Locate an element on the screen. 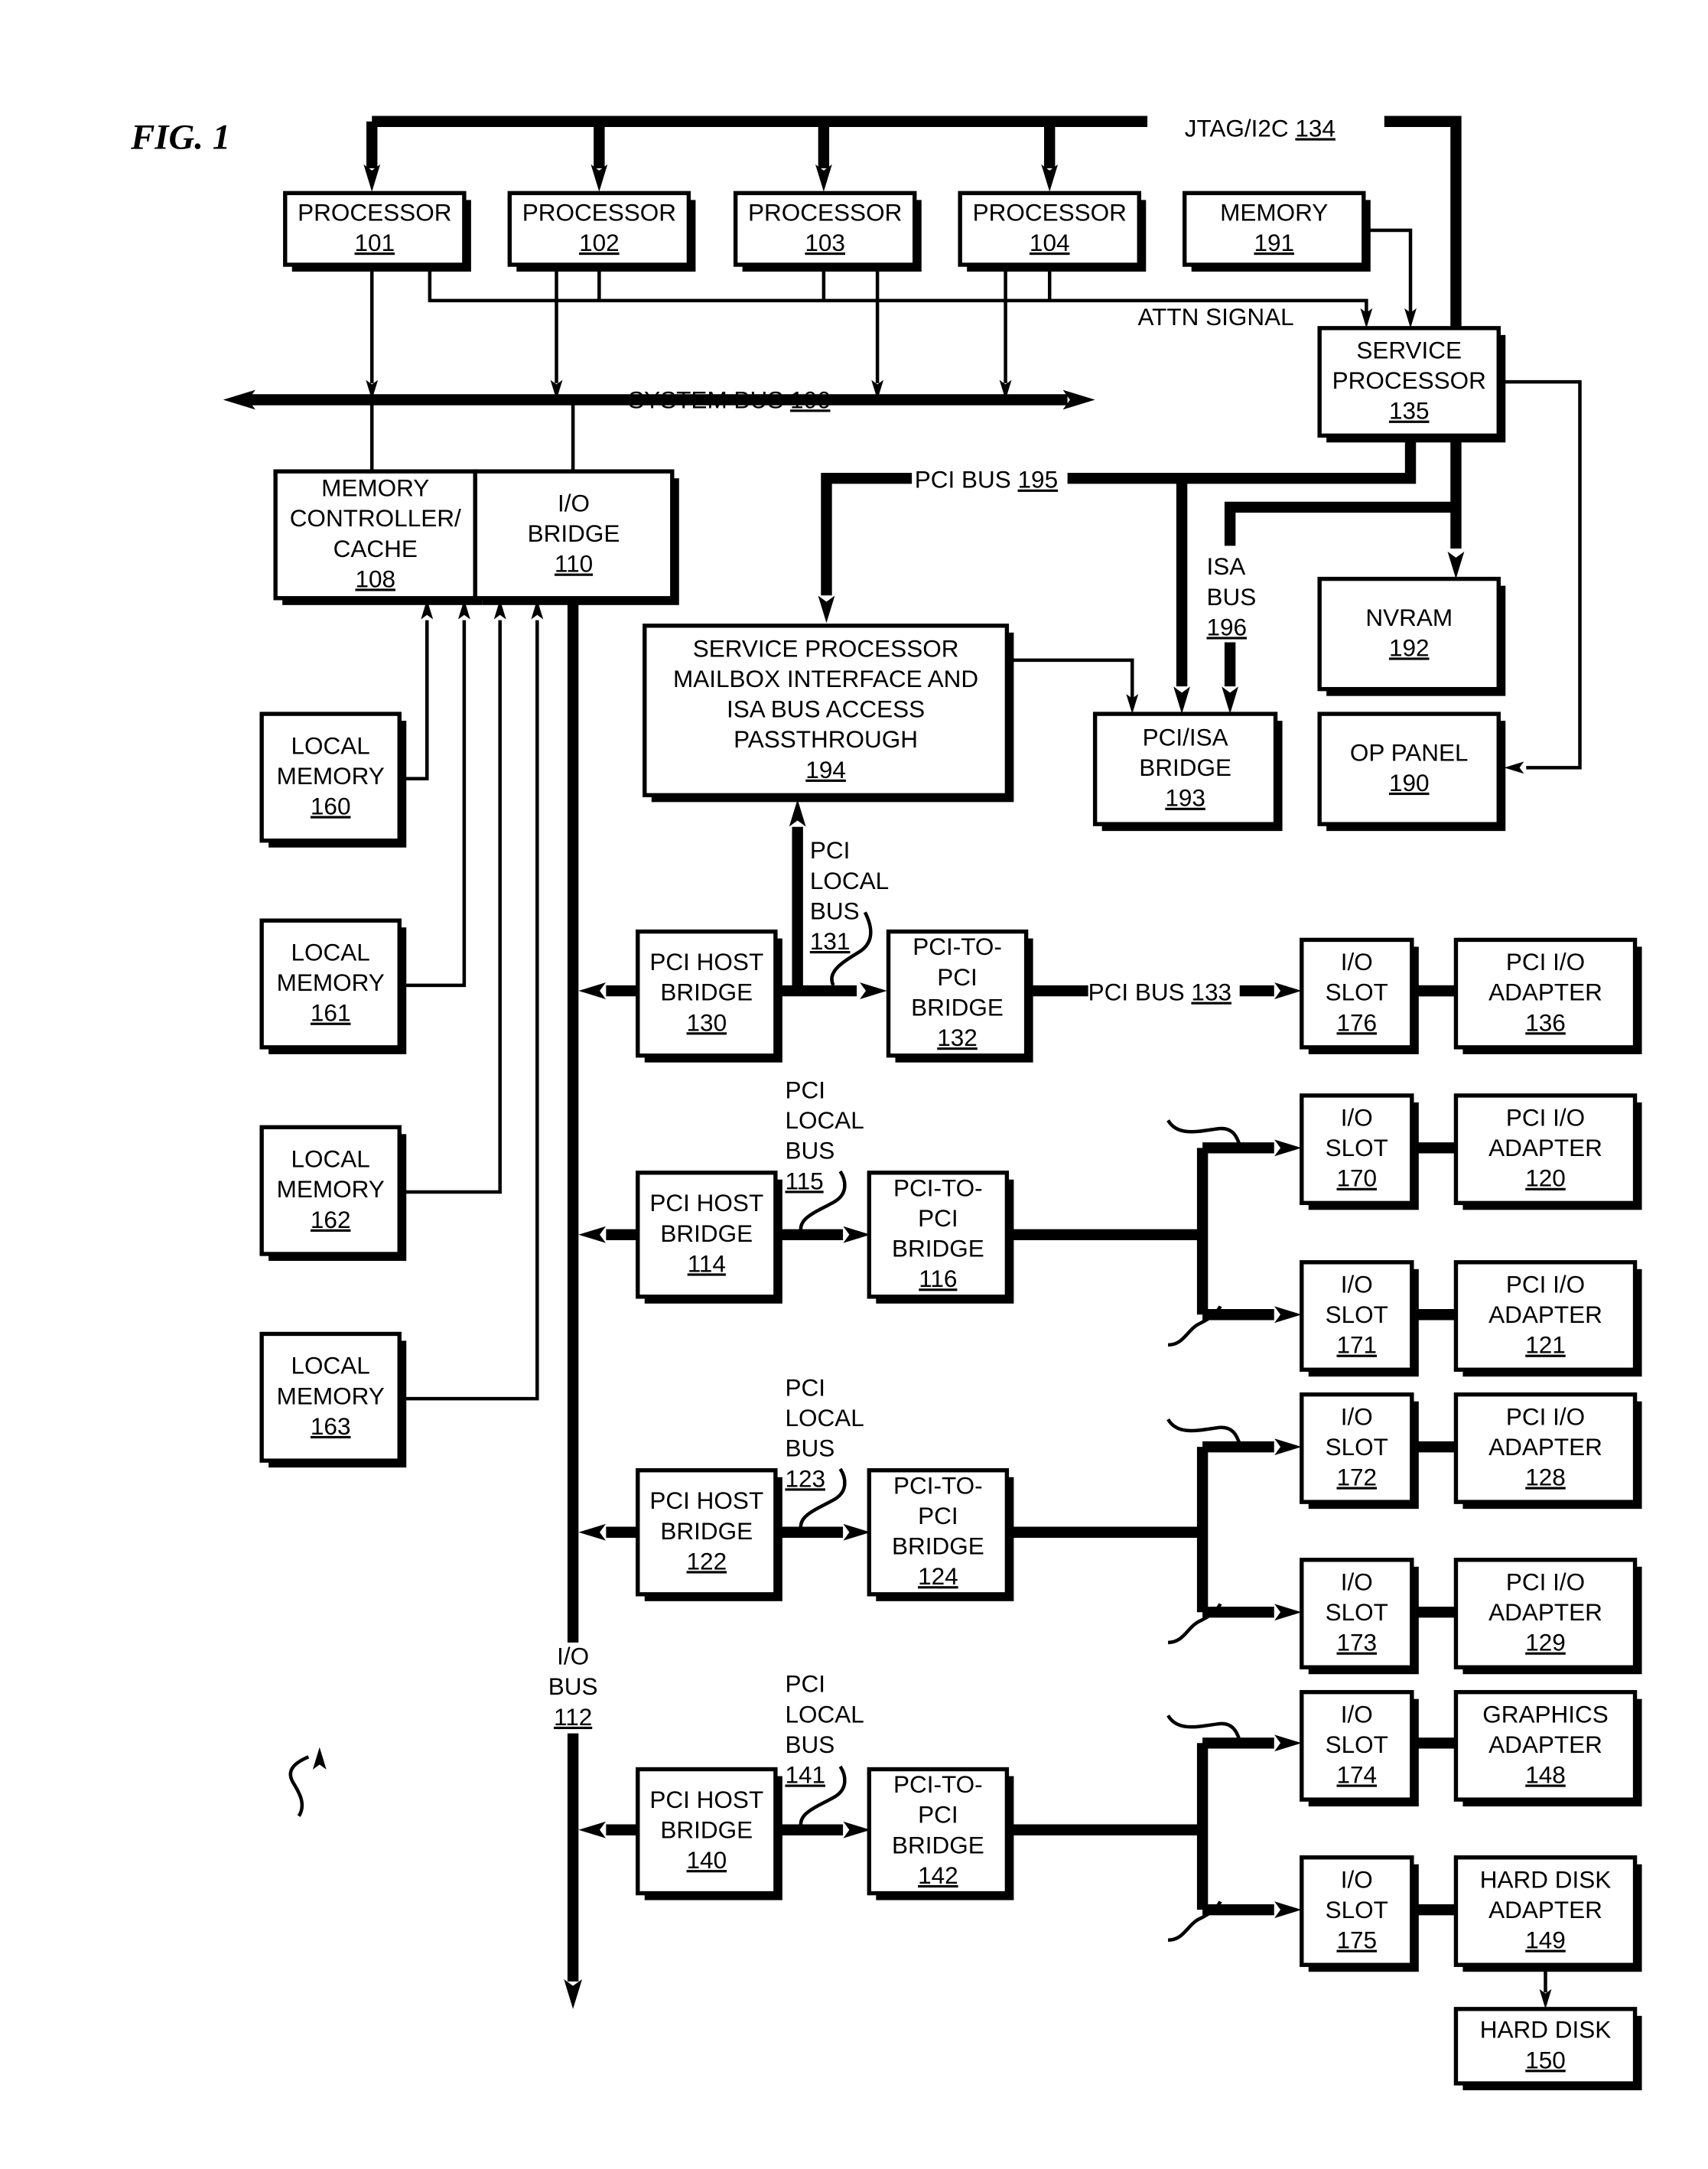 This screenshot has width=1708, height=2169. io-slot-175-label: I/O is located at coordinates (1357, 1879).